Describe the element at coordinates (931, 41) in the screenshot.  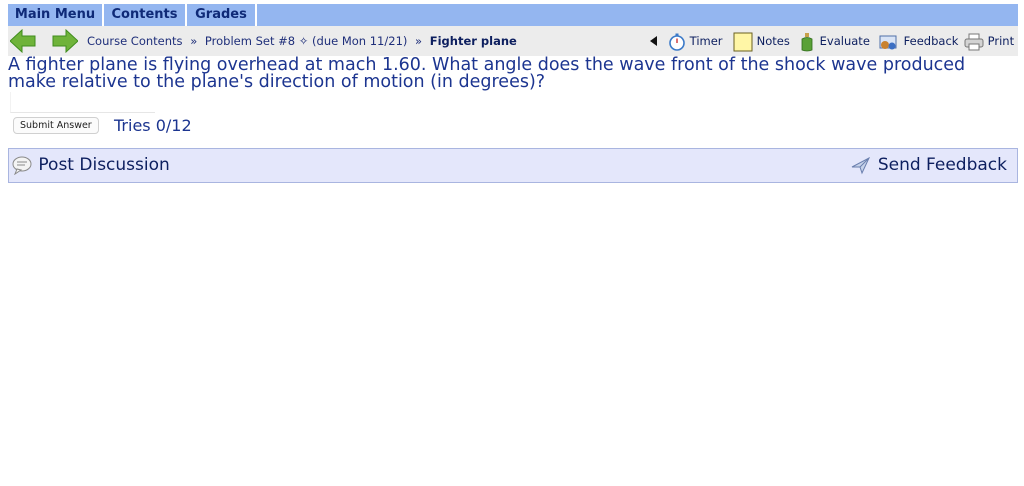
I see `feedback-label: Feedback` at that location.